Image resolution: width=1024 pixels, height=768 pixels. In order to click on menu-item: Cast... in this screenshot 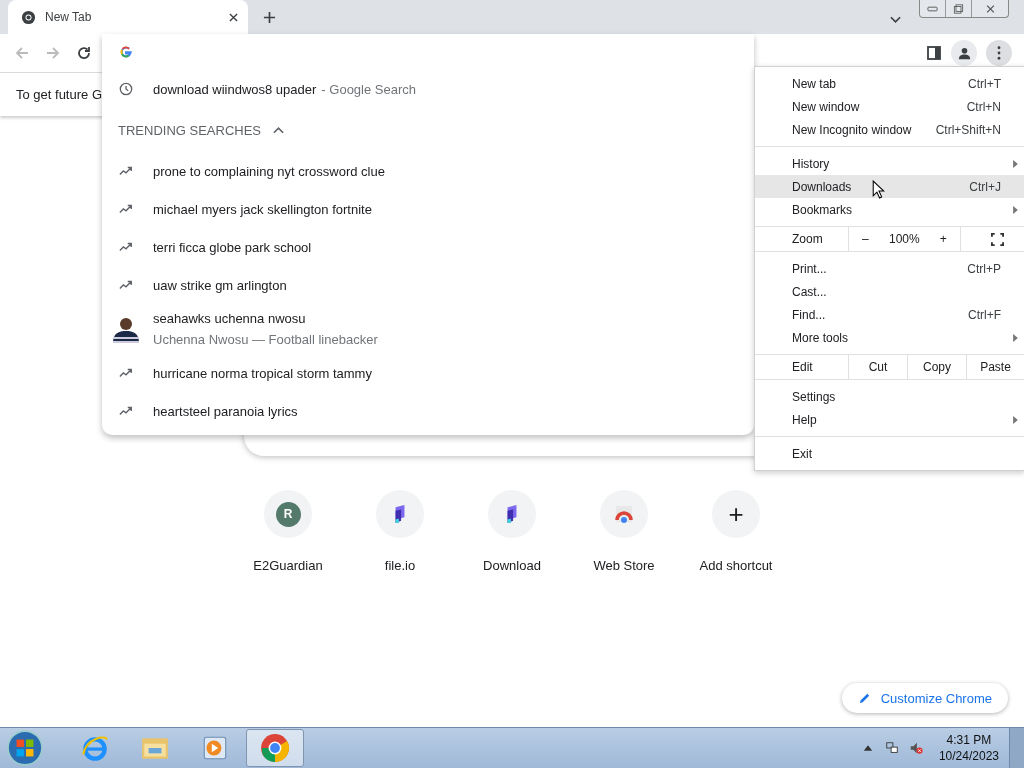, I will do `click(889, 291)`.